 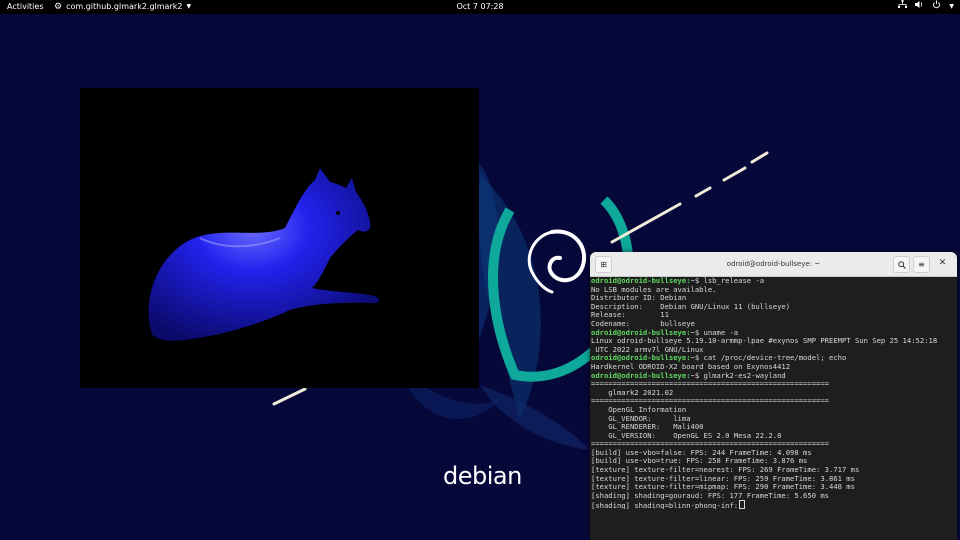 What do you see at coordinates (768, 358) in the screenshot?
I see `terminal-command: ~$ cat /proc/device-tree/model; echo` at bounding box center [768, 358].